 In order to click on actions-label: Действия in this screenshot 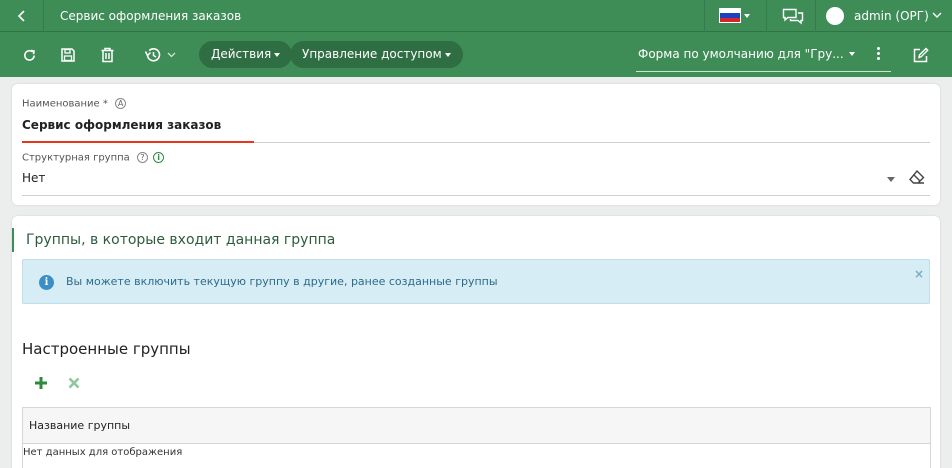, I will do `click(241, 54)`.